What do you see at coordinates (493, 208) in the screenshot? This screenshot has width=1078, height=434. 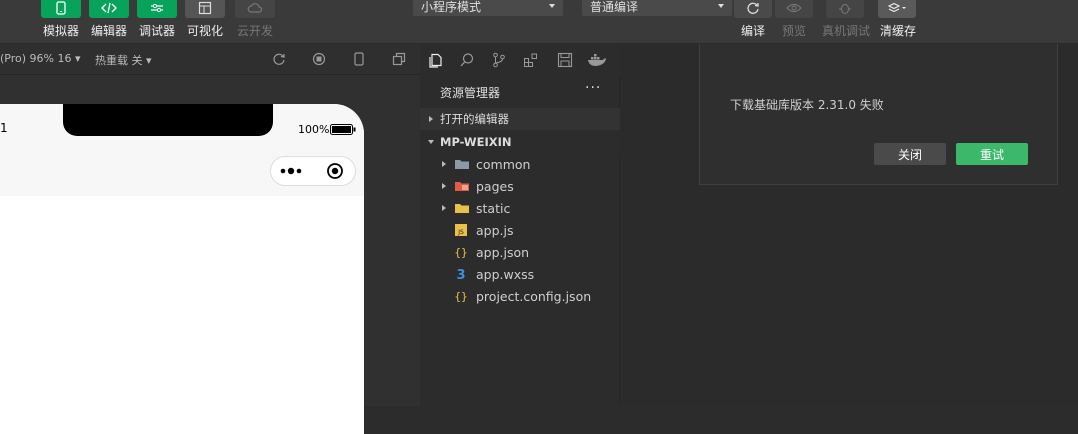 I see `tree-item-label: static` at bounding box center [493, 208].